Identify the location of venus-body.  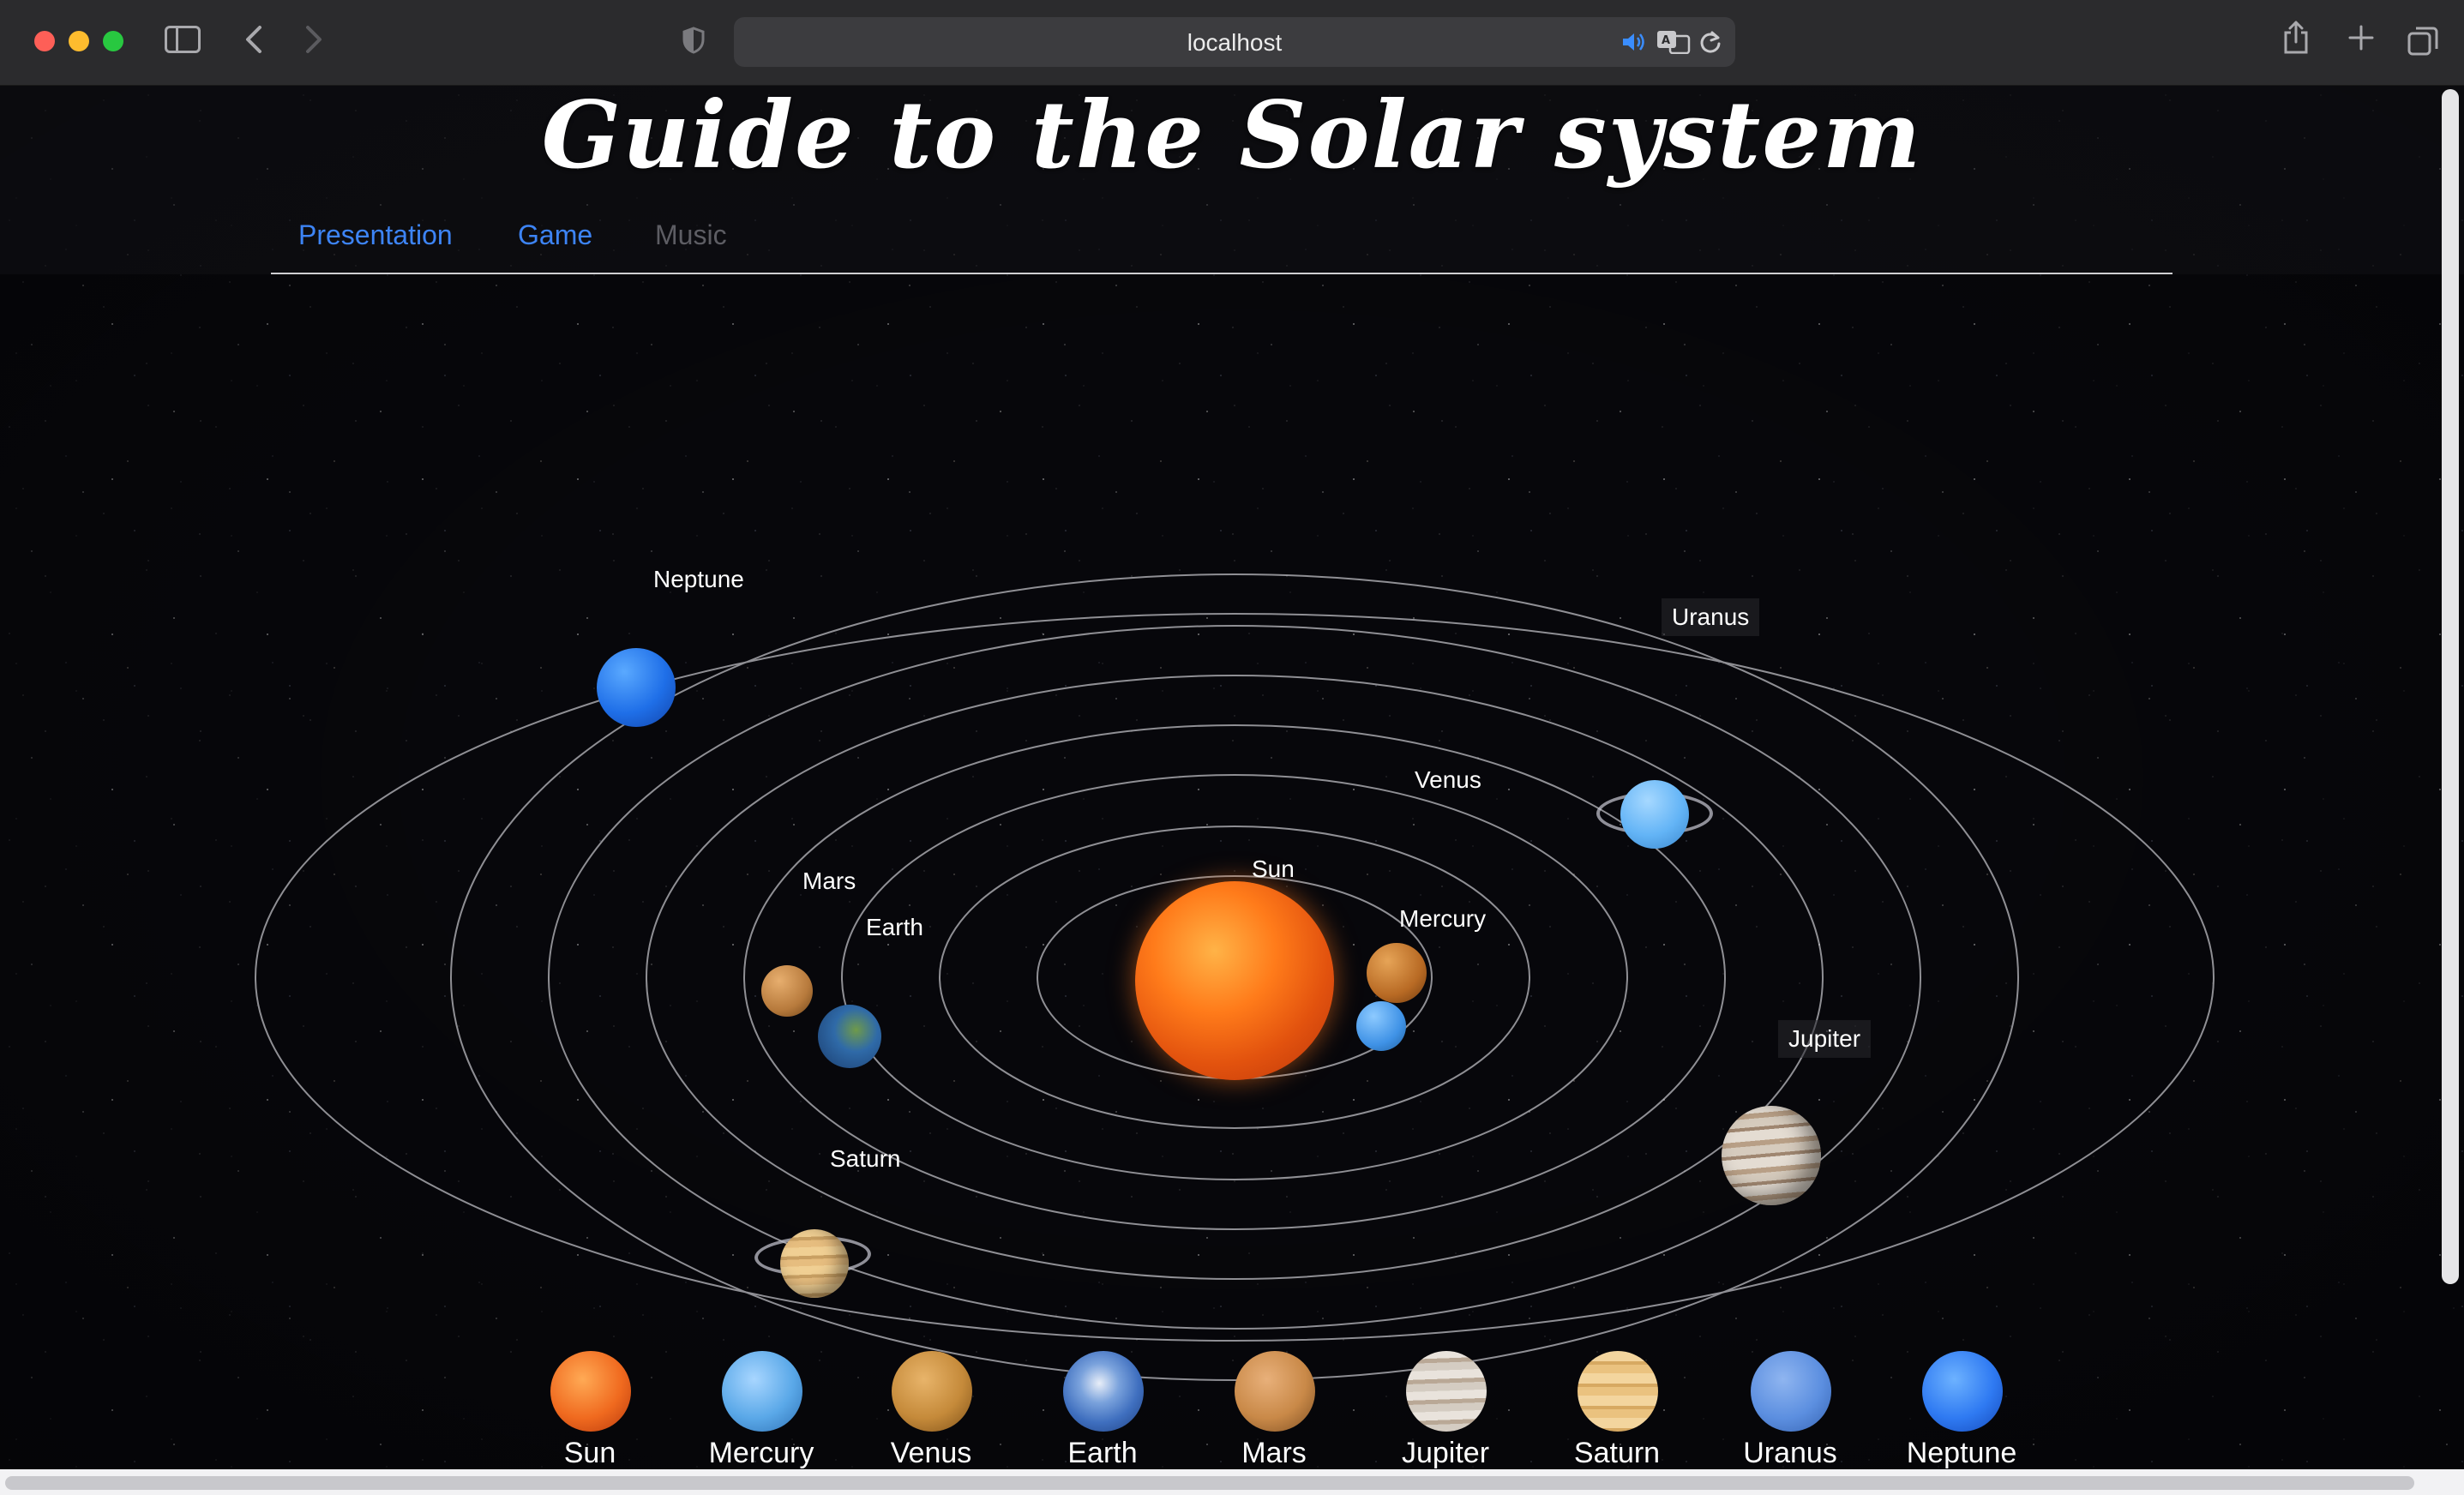
(1397, 973).